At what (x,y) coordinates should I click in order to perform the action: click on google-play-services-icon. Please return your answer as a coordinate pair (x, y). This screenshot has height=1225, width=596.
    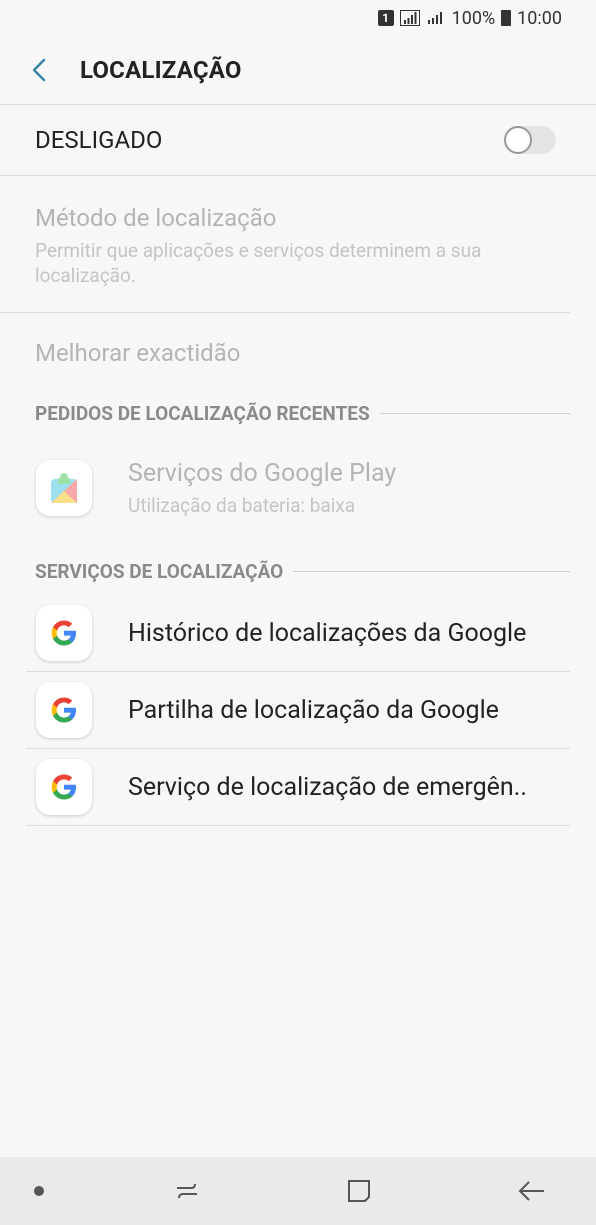
    Looking at the image, I should click on (64, 488).